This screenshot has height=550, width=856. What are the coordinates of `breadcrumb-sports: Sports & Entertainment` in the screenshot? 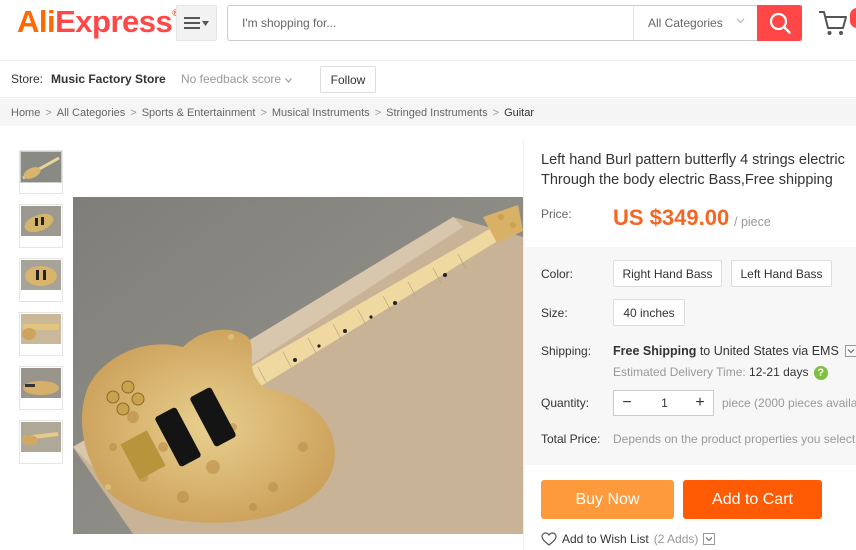 It's located at (199, 113).